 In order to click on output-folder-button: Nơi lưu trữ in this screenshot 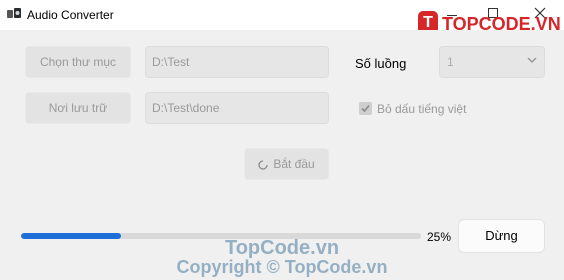, I will do `click(78, 108)`.